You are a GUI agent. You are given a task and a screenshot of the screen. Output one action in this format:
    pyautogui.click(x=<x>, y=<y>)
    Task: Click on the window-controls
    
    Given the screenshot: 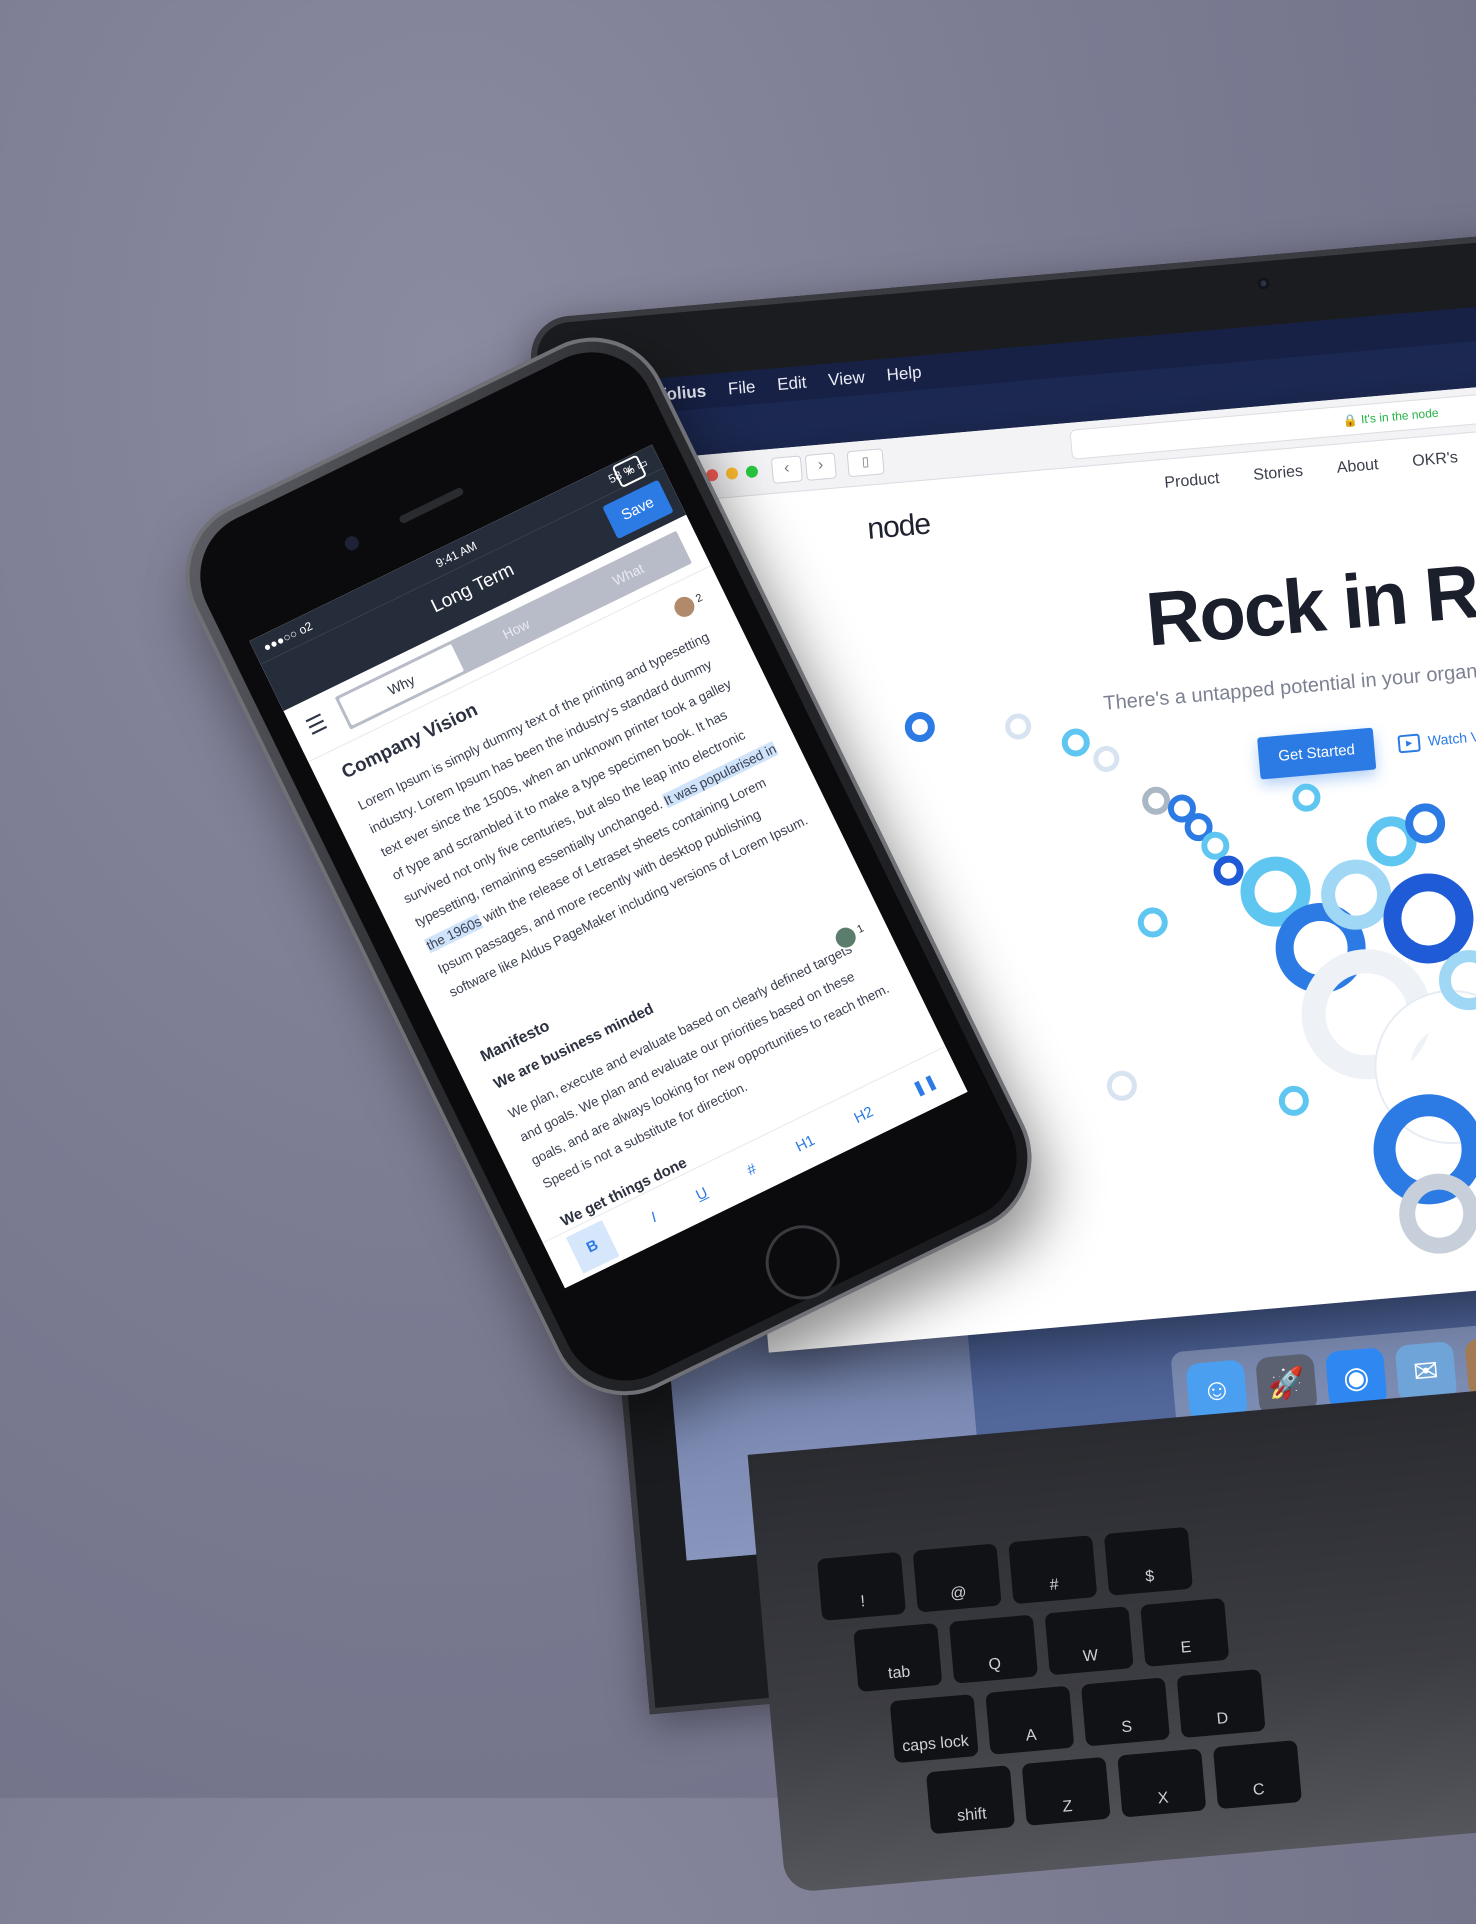 What is the action you would take?
    pyautogui.click(x=732, y=473)
    